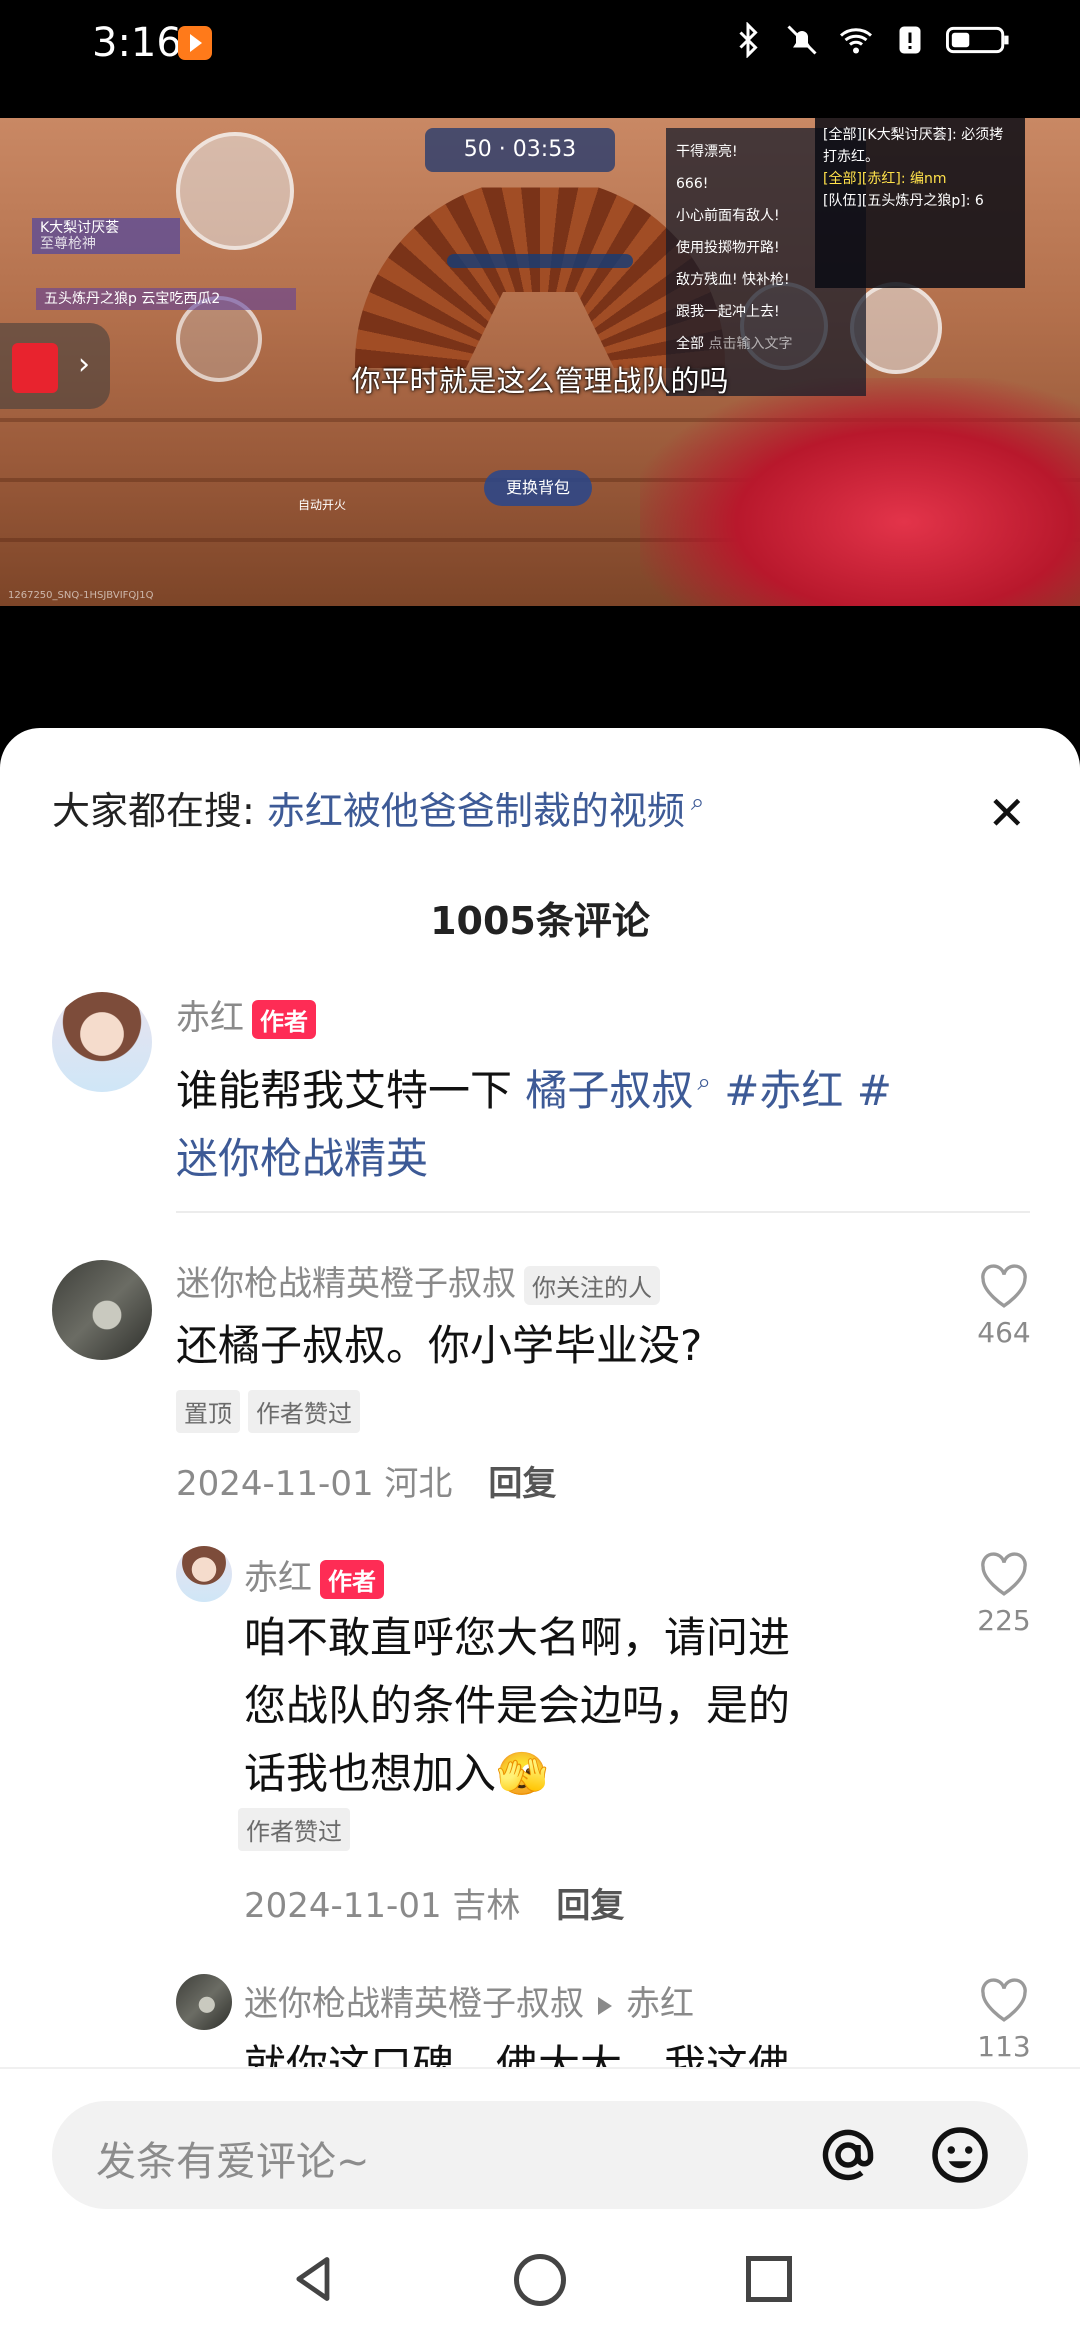  I want to click on alert-icon, so click(910, 40).